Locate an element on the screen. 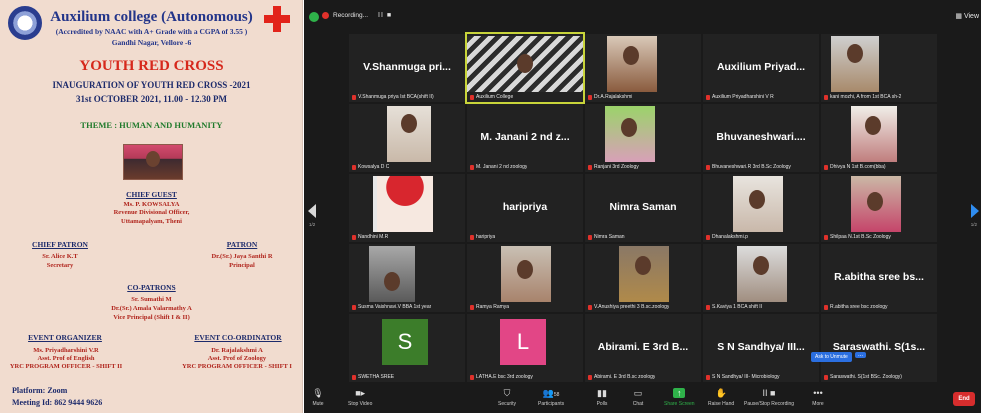  encryption-shield-icon is located at coordinates (314, 17).